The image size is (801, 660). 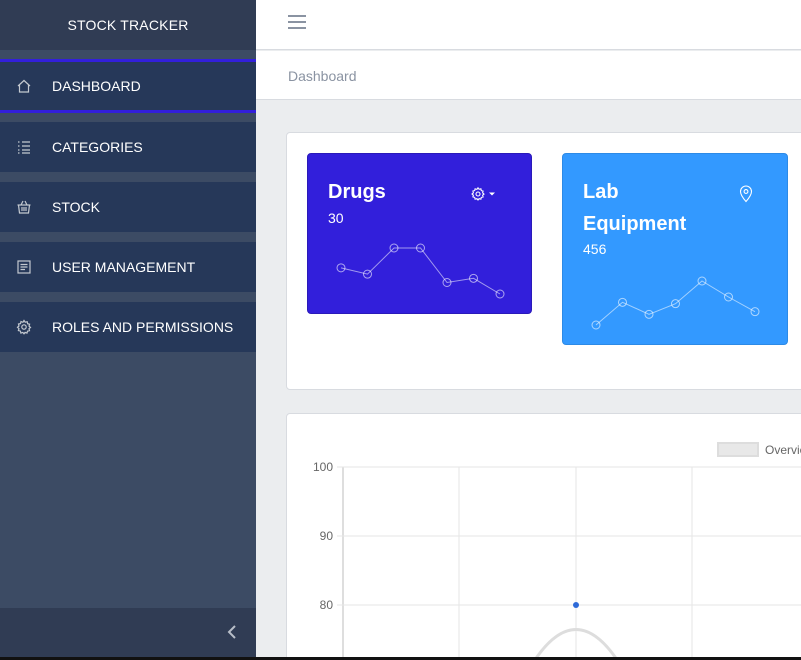 I want to click on location-pin-icon, so click(x=746, y=196).